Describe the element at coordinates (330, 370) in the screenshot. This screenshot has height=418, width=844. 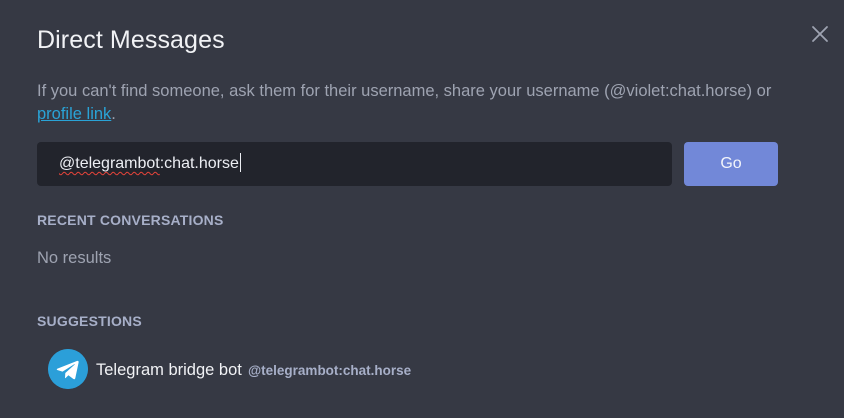
I see `suggestion-user-id: @telegrambot:chat.horse` at that location.